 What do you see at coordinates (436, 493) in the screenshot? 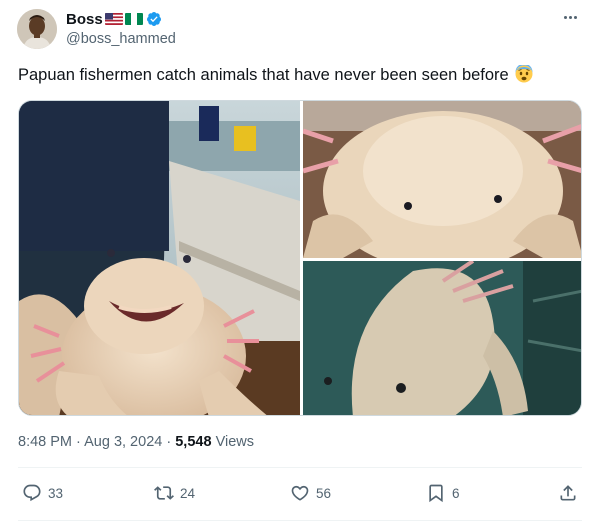
I see `bookmark-icon` at bounding box center [436, 493].